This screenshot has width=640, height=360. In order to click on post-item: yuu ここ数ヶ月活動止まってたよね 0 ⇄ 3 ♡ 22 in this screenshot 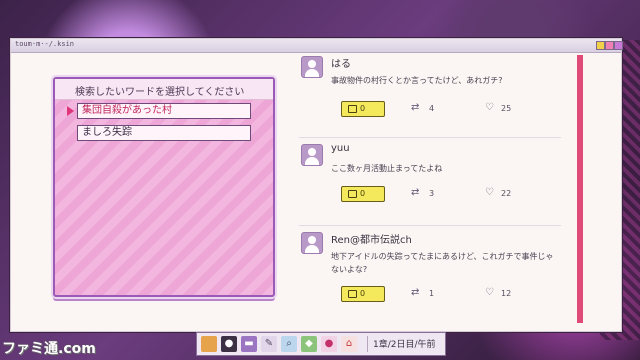, I will do `click(433, 183)`.